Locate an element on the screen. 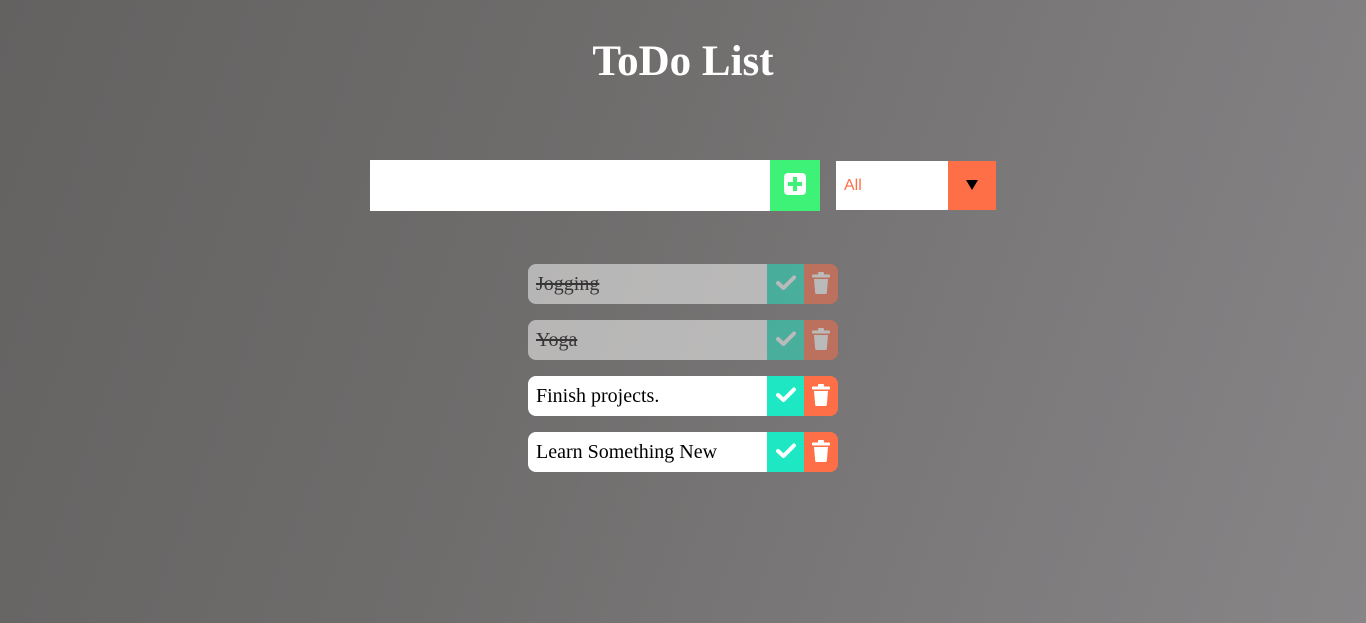  plus-square-icon is located at coordinates (795, 185).